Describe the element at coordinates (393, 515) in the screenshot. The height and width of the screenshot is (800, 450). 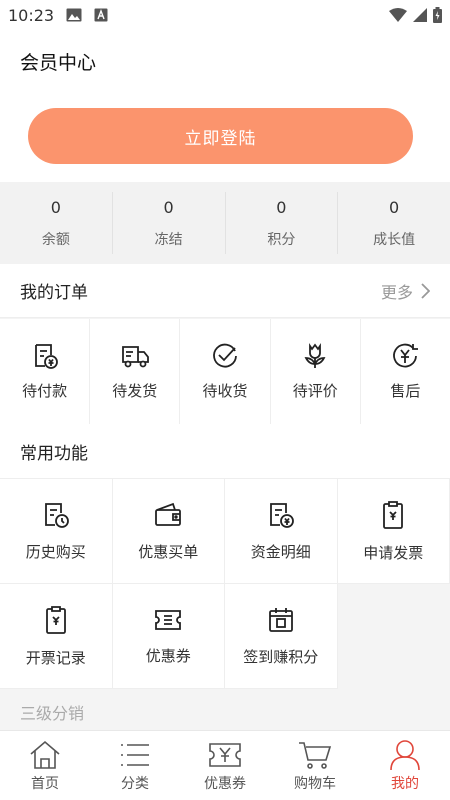
I see `invoice-icon` at that location.